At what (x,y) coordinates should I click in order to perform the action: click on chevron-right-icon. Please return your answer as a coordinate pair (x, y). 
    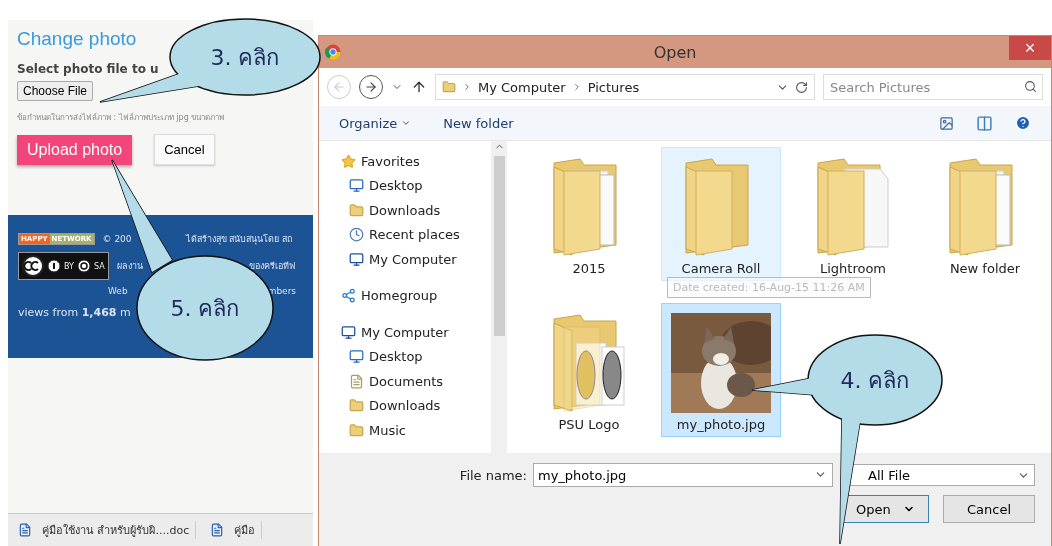
    Looking at the image, I should click on (467, 87).